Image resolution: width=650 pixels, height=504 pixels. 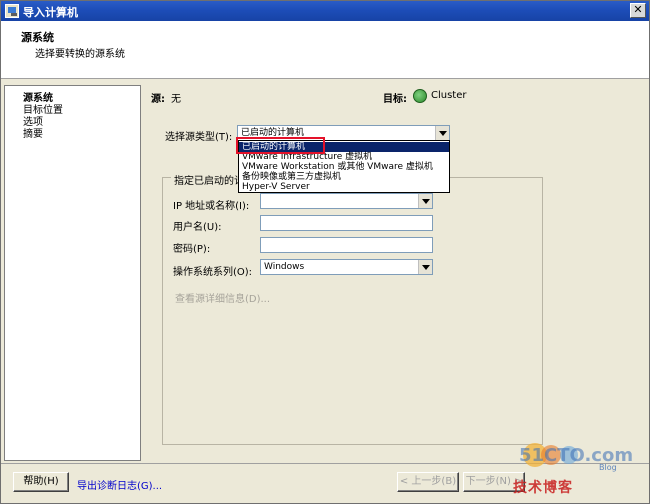 I want to click on watermark-logo: 51CTO.com, so click(x=576, y=455).